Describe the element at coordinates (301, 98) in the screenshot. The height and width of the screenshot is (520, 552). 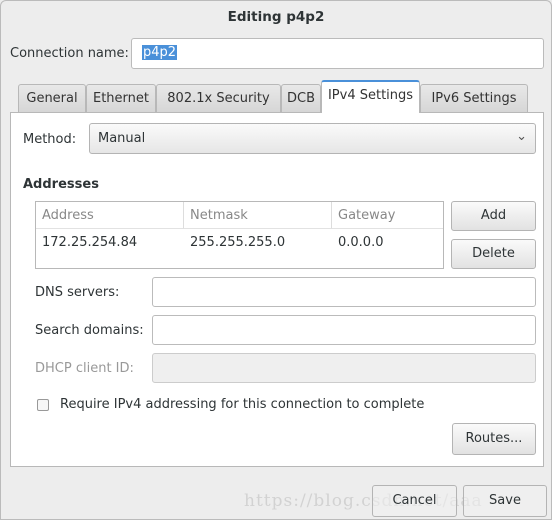
I see `tab-dcb: DCB` at that location.